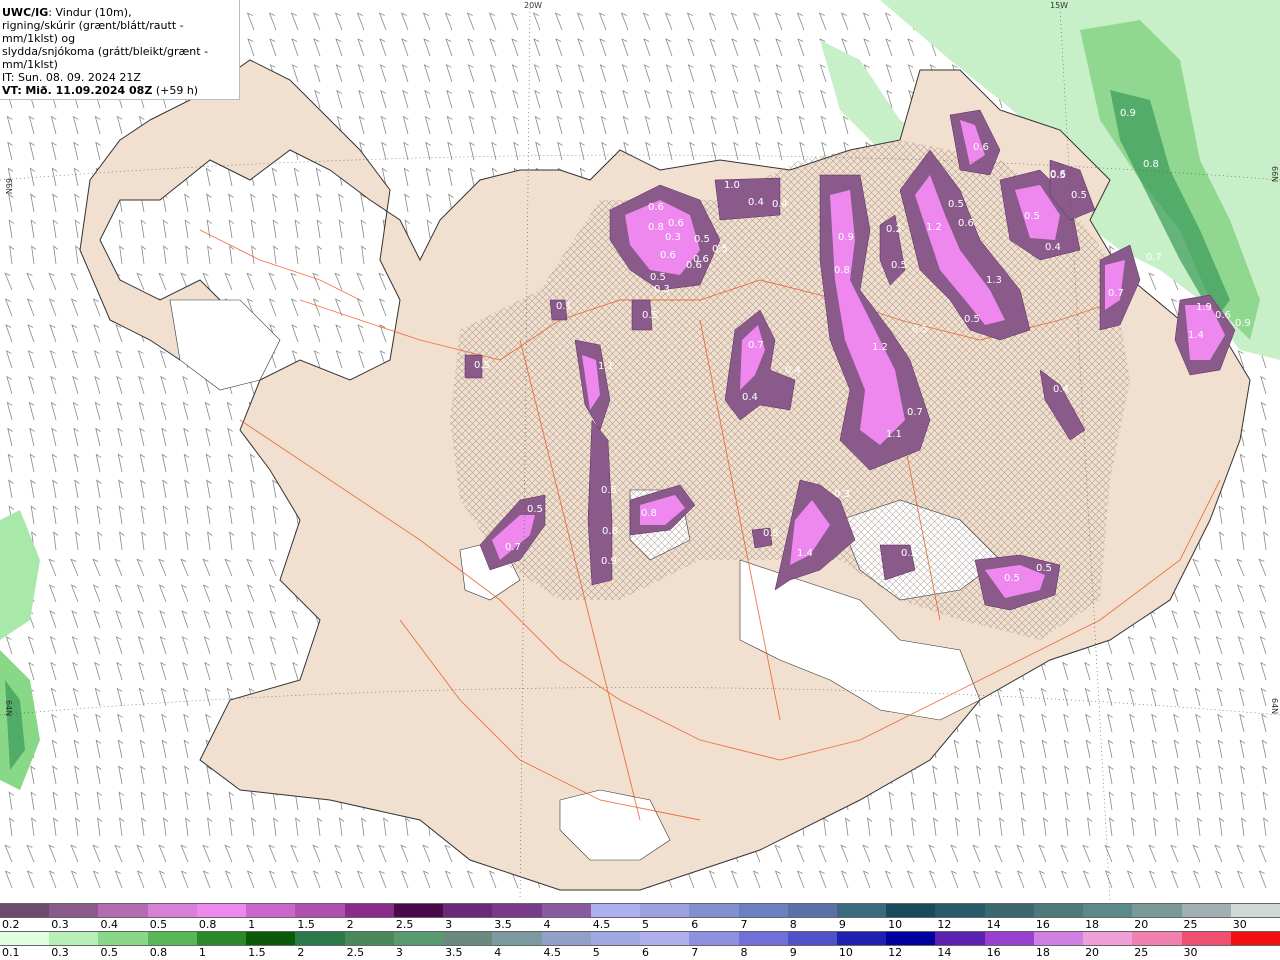 The image size is (1280, 960). Describe the element at coordinates (8, 186) in the screenshot. I see `lat-label-66n-left: 66N` at that location.